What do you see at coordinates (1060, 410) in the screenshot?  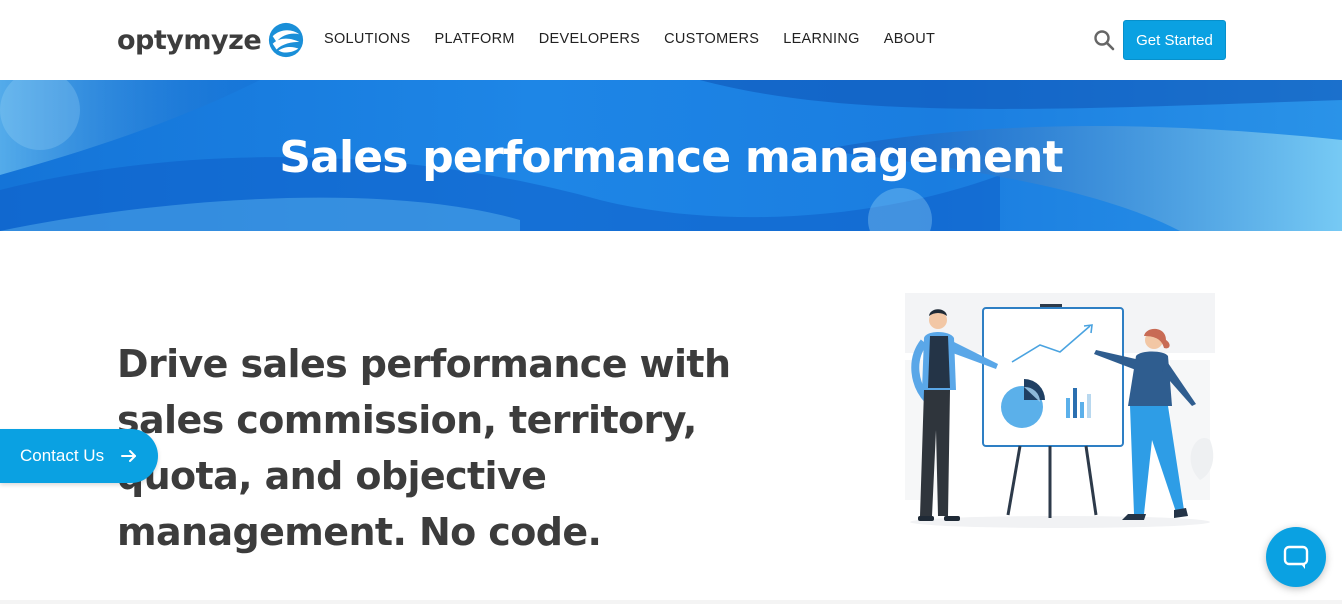 I see `sales-presentation-illustration` at bounding box center [1060, 410].